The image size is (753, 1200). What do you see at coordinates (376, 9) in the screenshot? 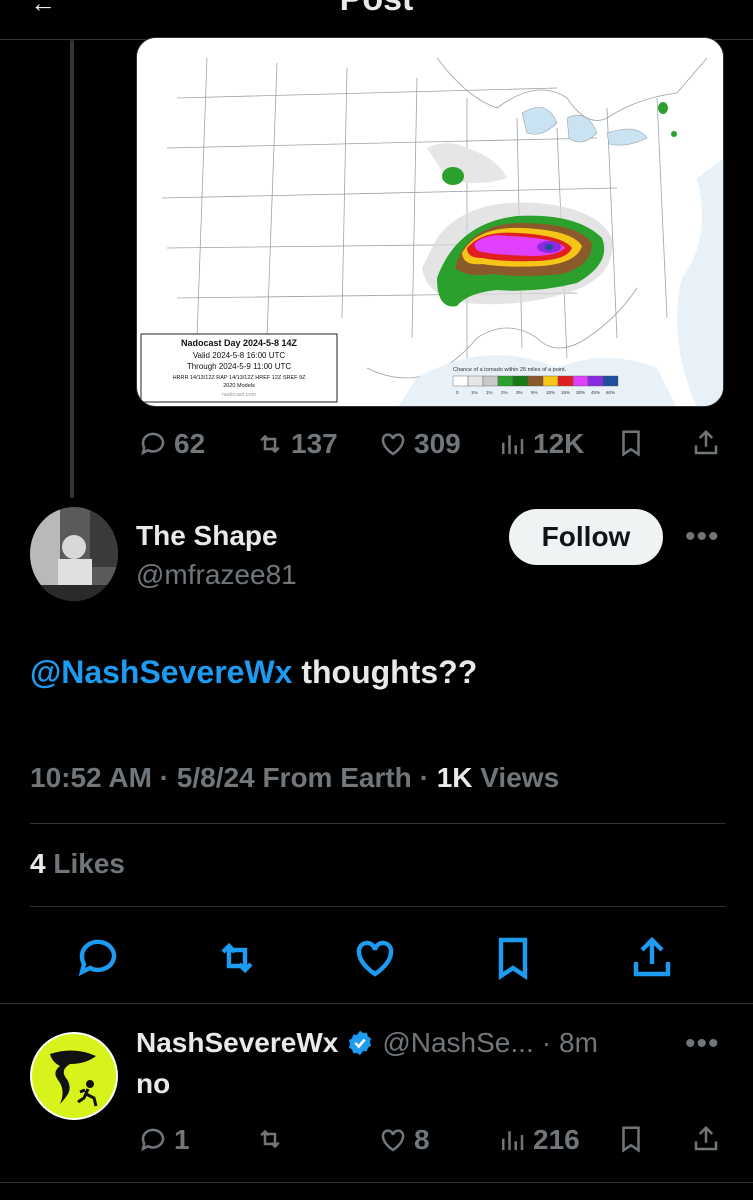
I see `page-title: Post` at bounding box center [376, 9].